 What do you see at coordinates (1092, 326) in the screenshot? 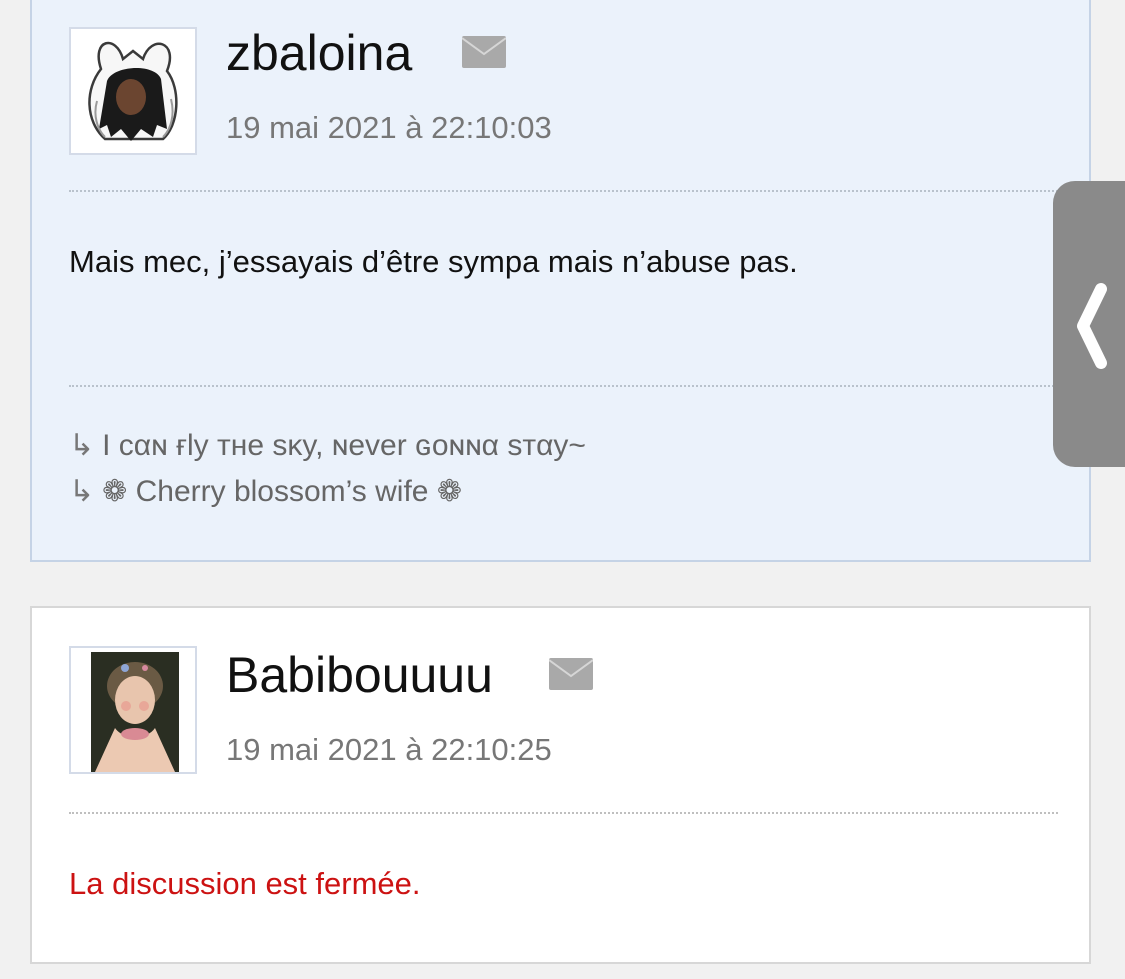
I see `chevron-left-icon` at bounding box center [1092, 326].